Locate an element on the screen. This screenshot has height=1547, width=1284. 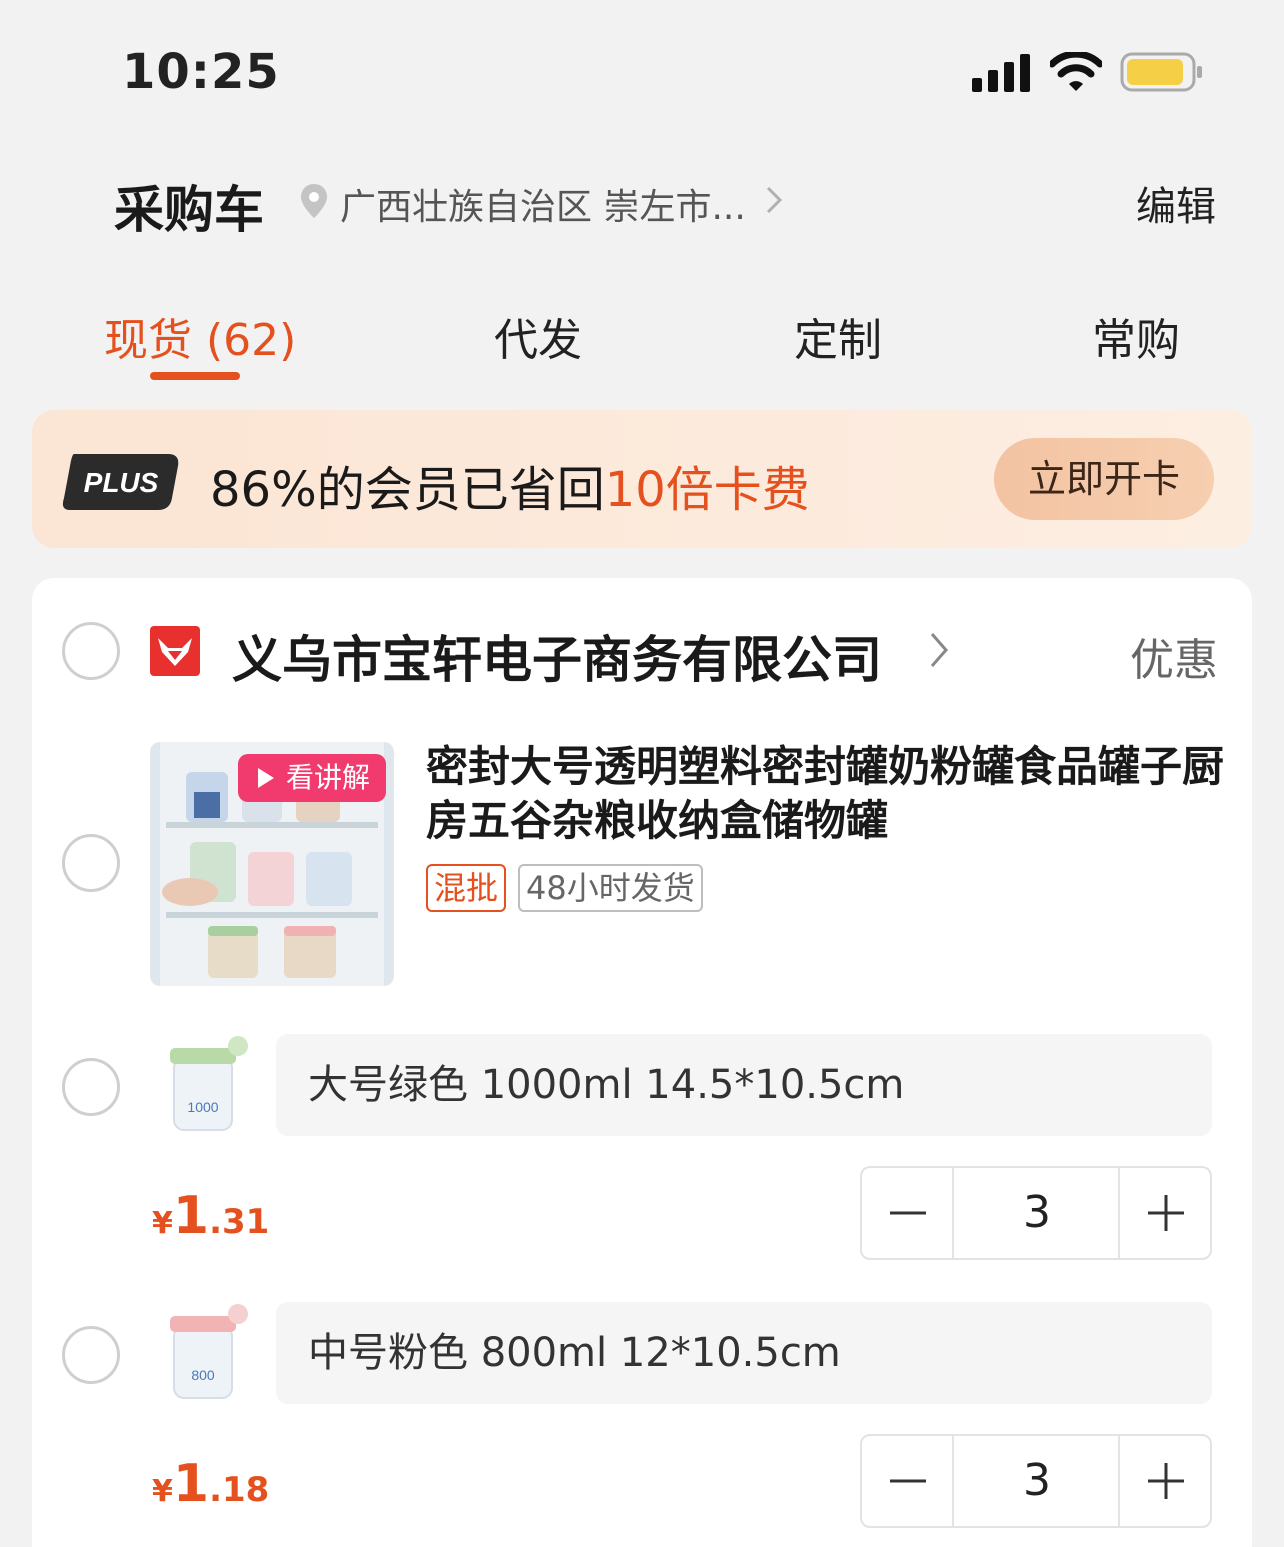
cart-tabs: 现货 (62) 代发 定制 常购 is located at coordinates (642, 345).